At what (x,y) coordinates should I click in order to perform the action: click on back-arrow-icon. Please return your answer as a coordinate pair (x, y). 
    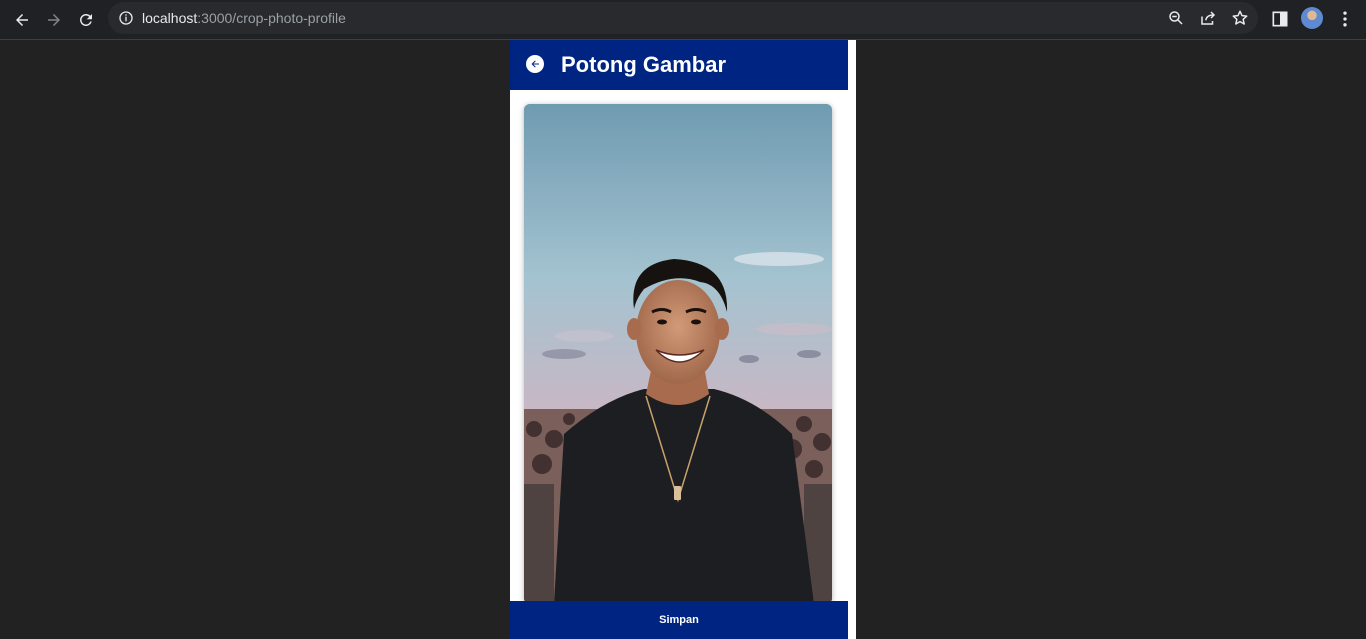
    Looking at the image, I should click on (22, 20).